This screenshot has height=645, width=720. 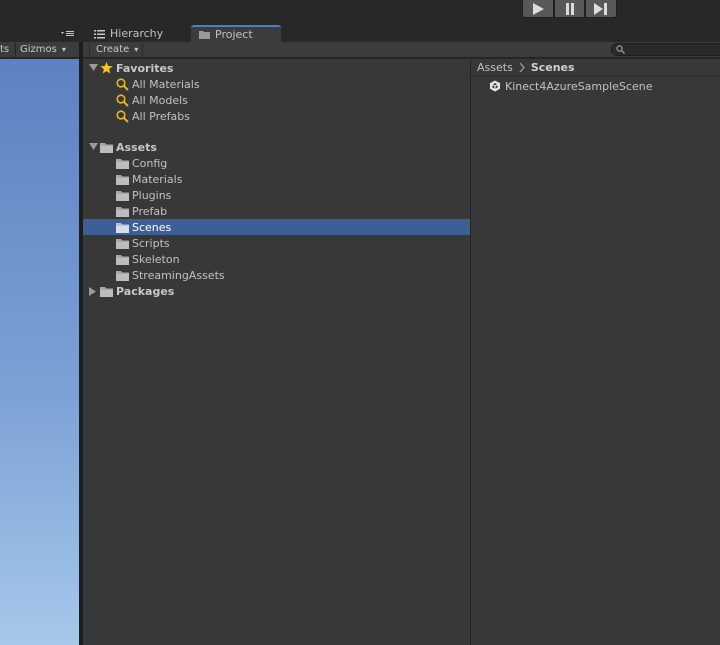 I want to click on tab-project: Project, so click(x=236, y=33).